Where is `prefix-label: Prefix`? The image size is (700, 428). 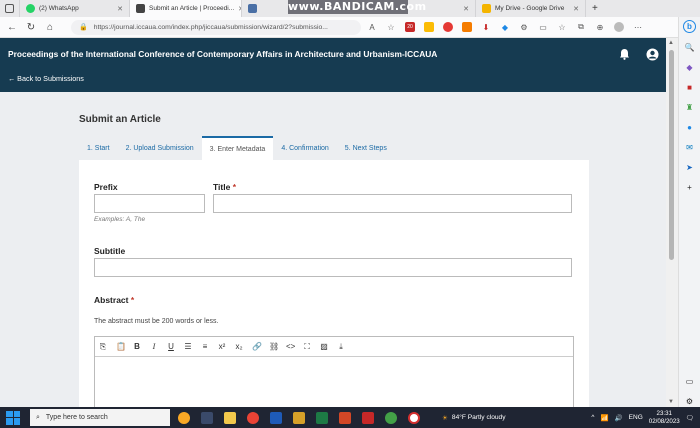 prefix-label: Prefix is located at coordinates (106, 187).